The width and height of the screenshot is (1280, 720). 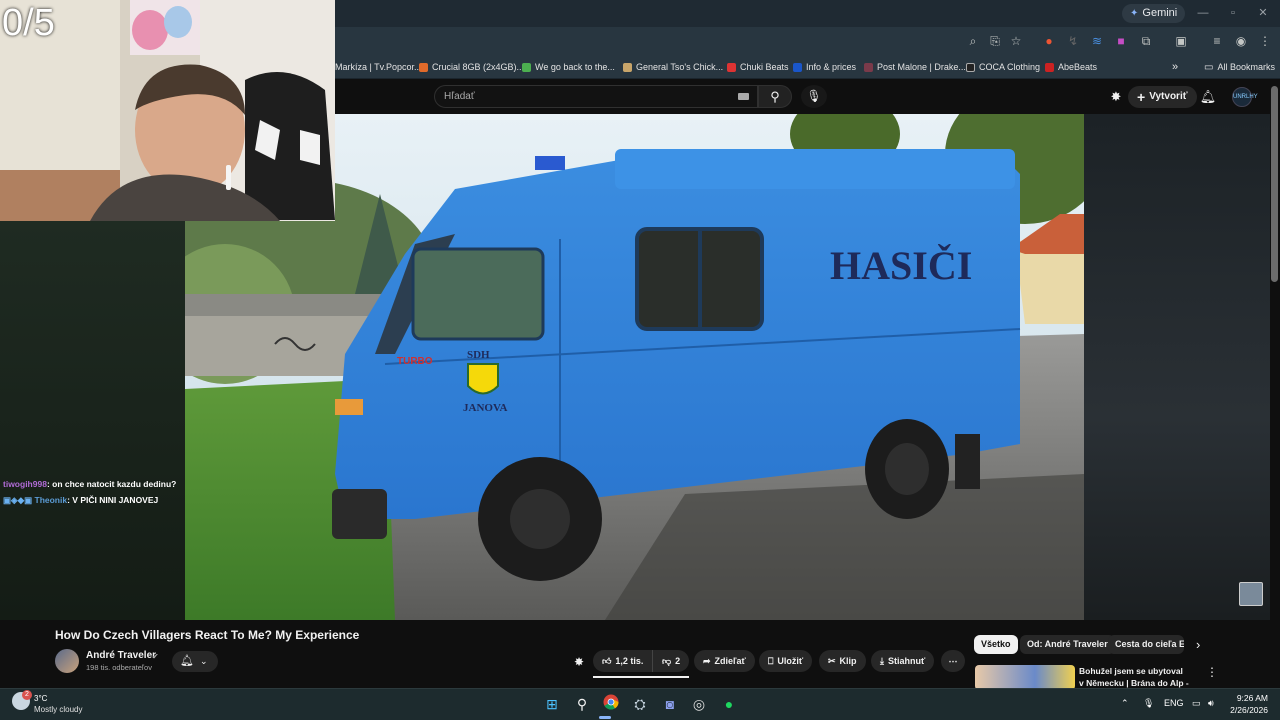 What do you see at coordinates (1146, 41) in the screenshot?
I see `extensions-puzzle-icon: ⧉` at bounding box center [1146, 41].